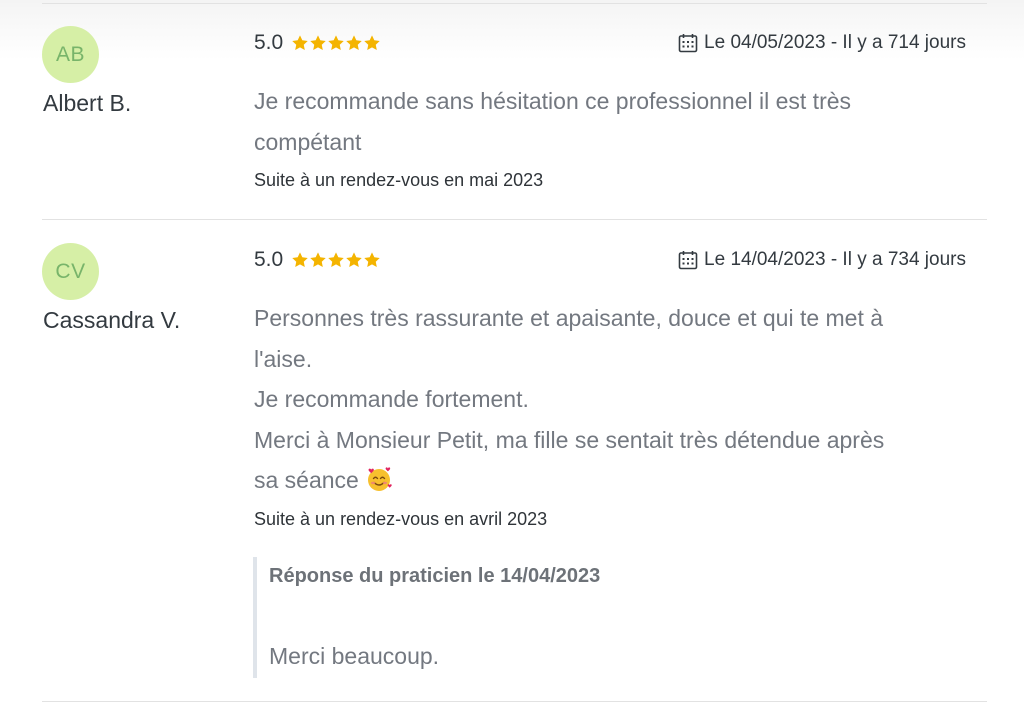 This screenshot has height=707, width=1024. Describe the element at coordinates (514, 219) in the screenshot. I see `divider` at that location.